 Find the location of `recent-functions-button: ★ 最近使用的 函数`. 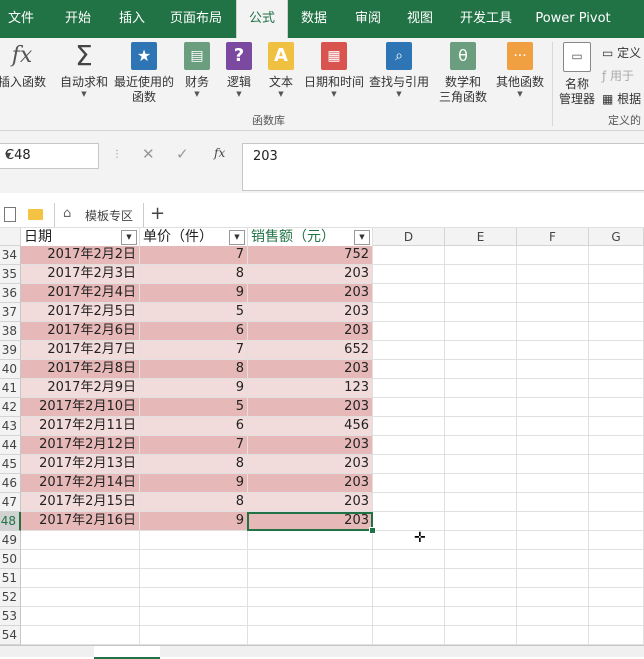

recent-functions-button: ★ 最近使用的 函数 is located at coordinates (144, 73).